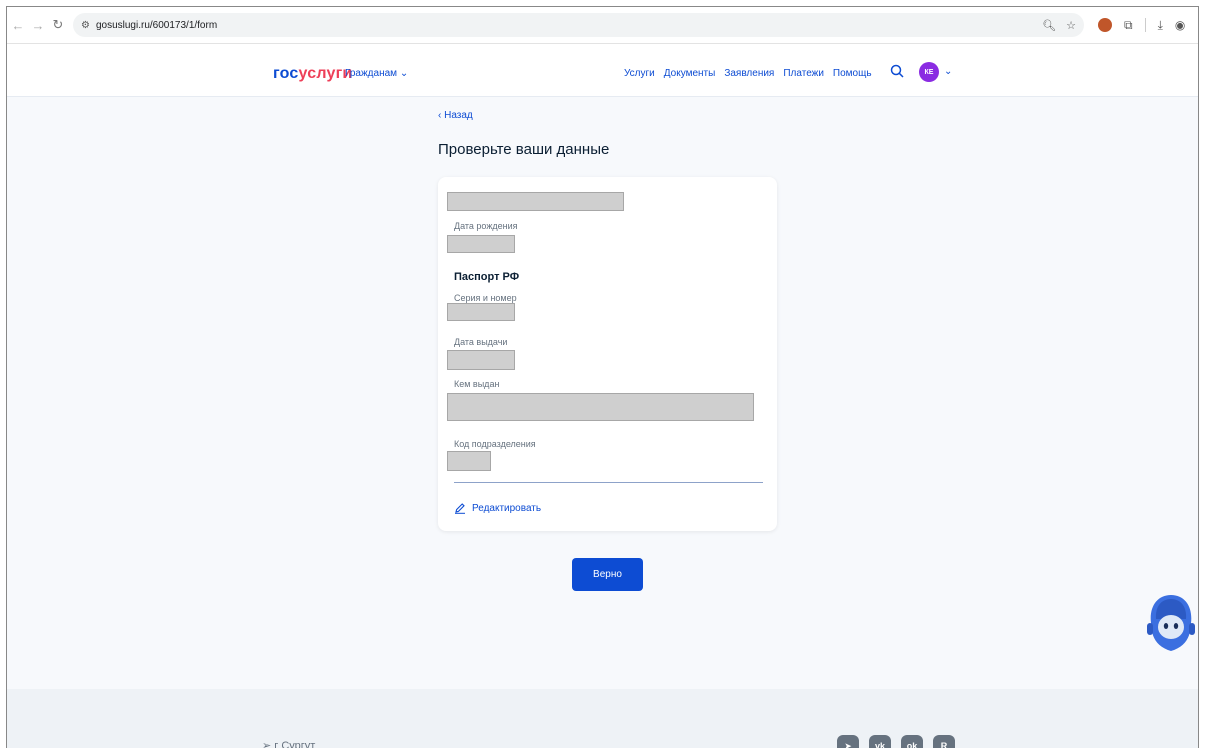 The height and width of the screenshot is (748, 1205). I want to click on forward-arrow-icon: →, so click(38, 25).